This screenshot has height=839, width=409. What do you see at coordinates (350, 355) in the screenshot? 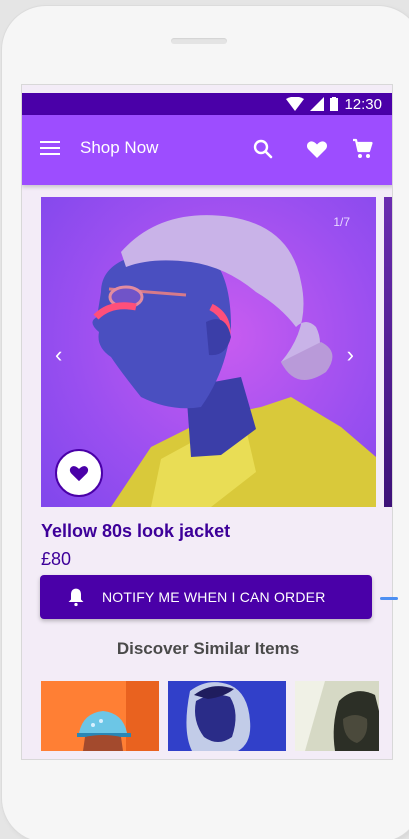
I see `chevron-right-icon: ›` at bounding box center [350, 355].